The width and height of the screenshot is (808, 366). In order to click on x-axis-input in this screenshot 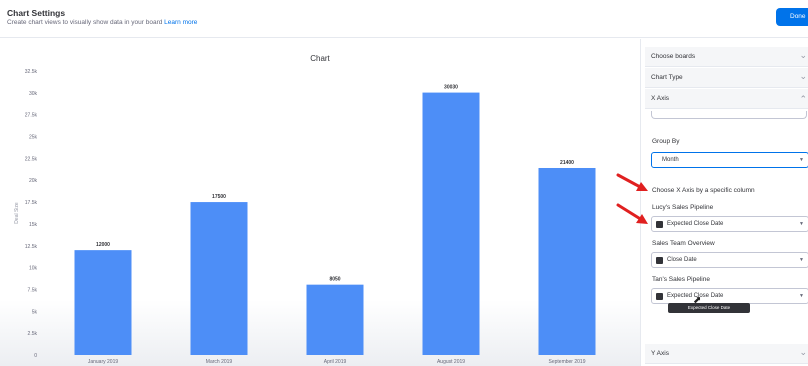, I will do `click(729, 115)`.